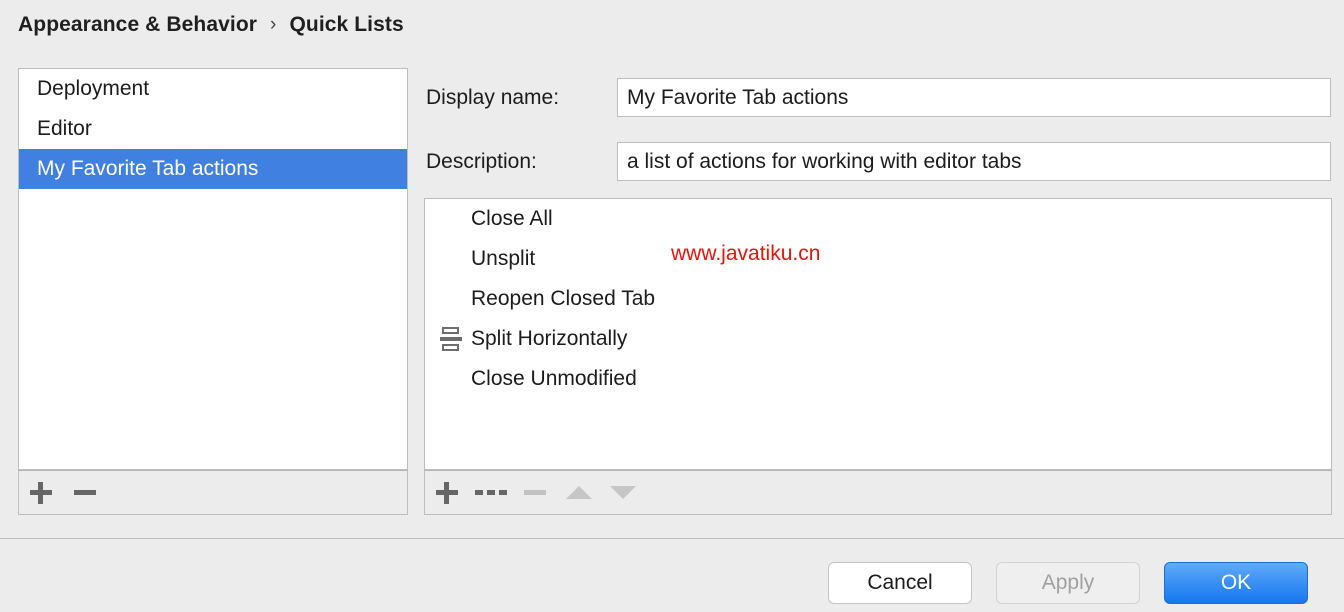  What do you see at coordinates (493, 97) in the screenshot?
I see `display-name-label: Display name:` at bounding box center [493, 97].